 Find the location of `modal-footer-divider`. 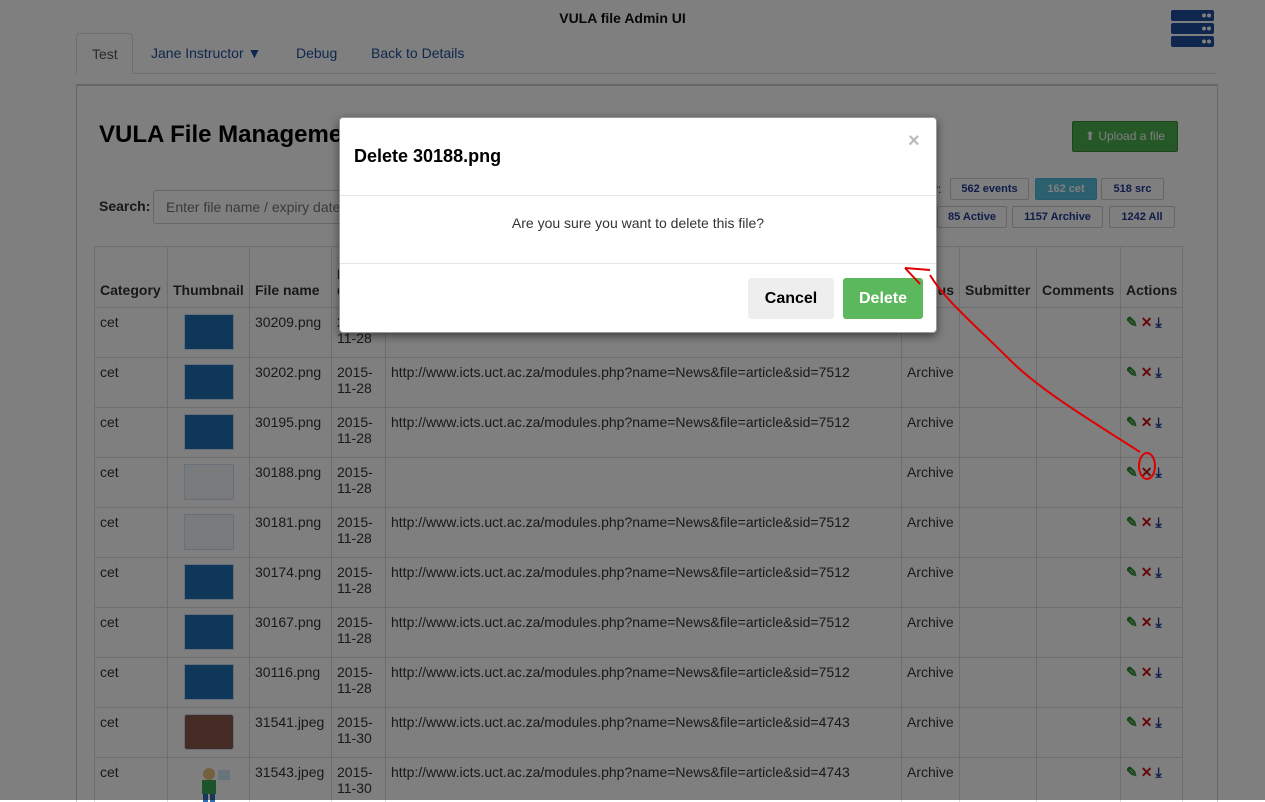

modal-footer-divider is located at coordinates (638, 263).